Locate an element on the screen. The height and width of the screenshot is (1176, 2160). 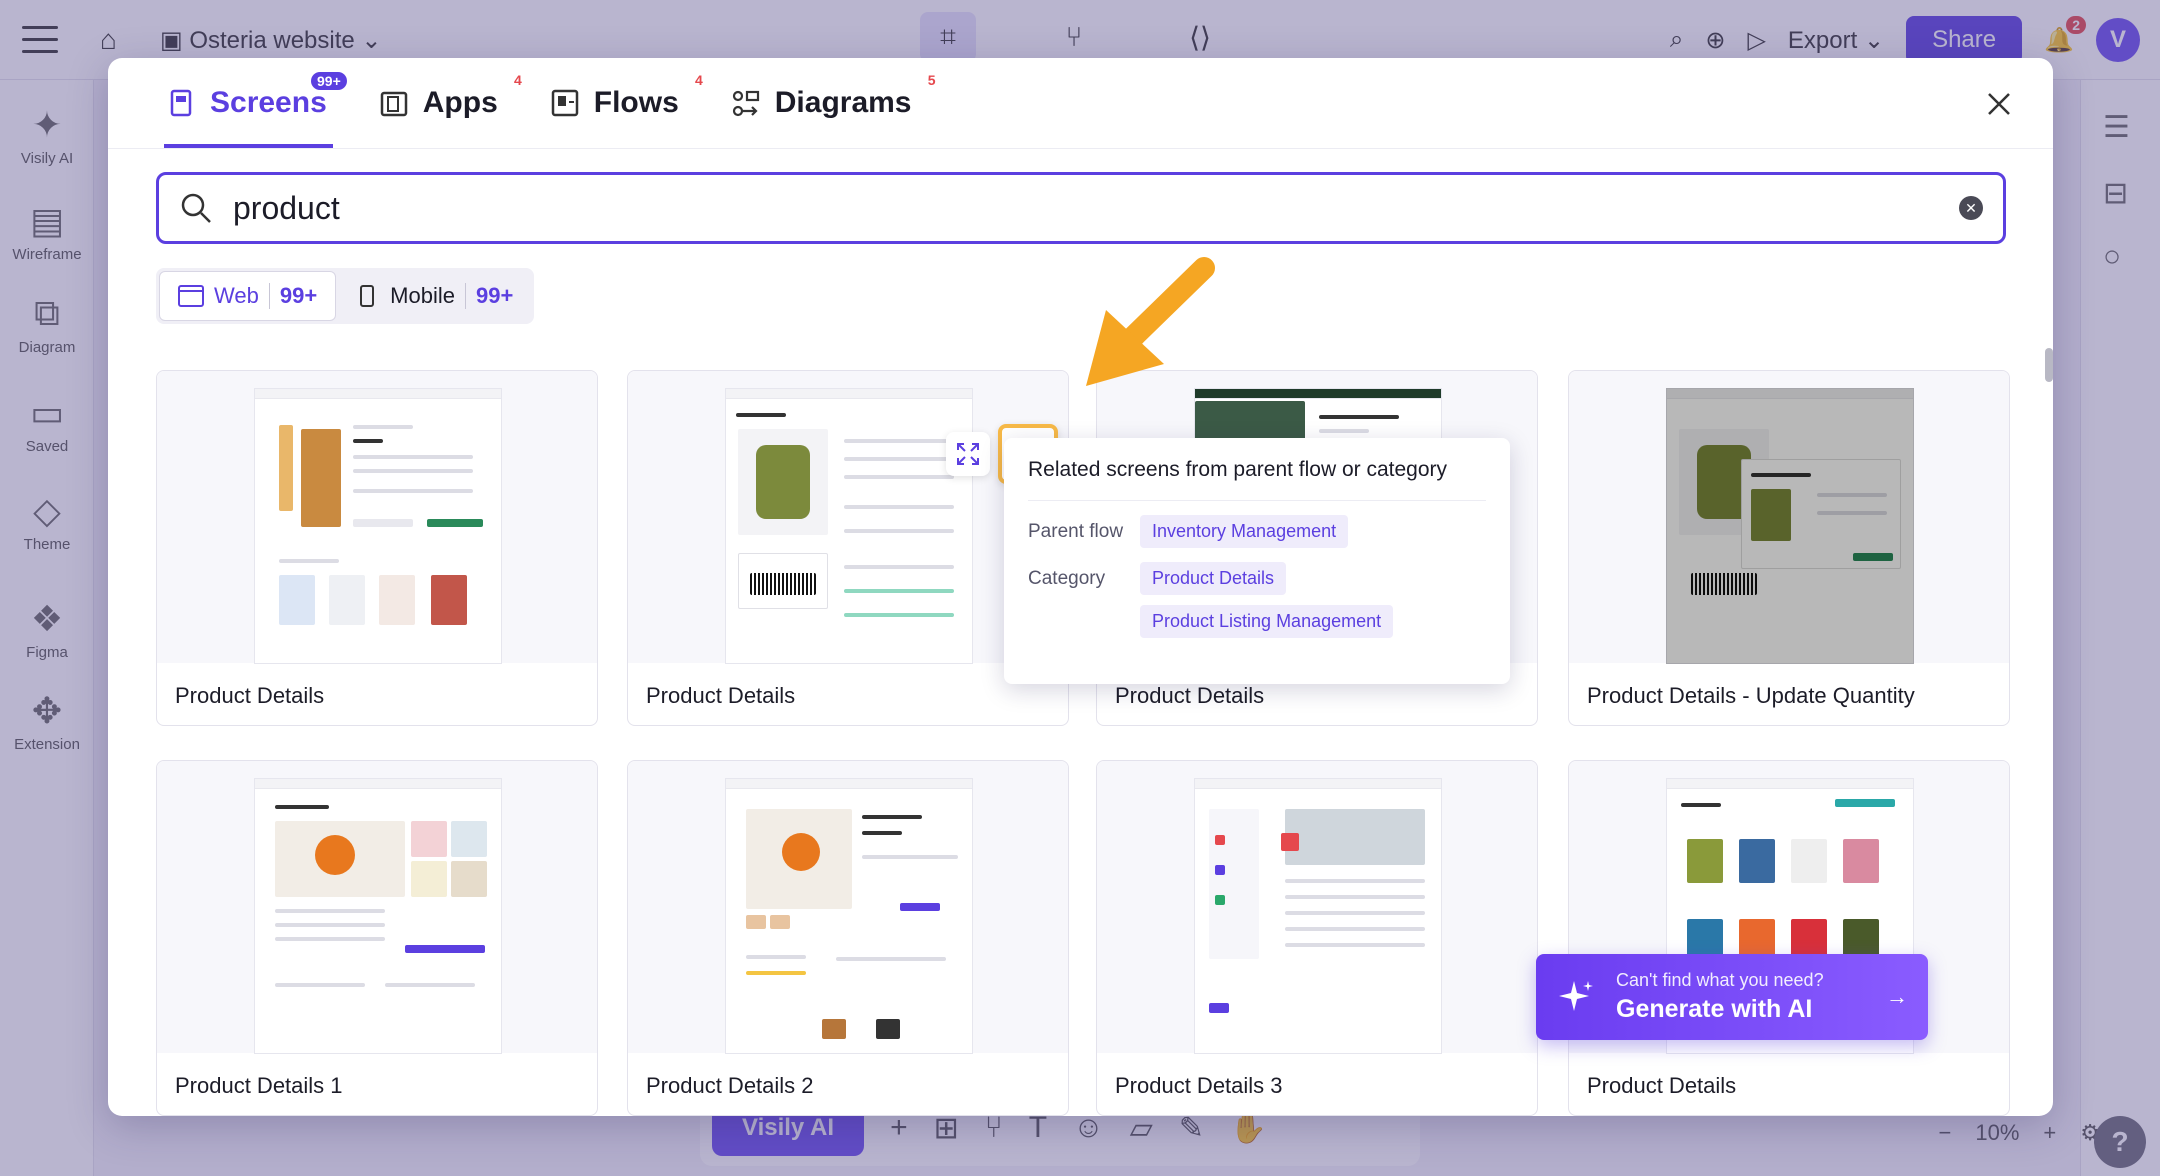
callout-arrow-icon is located at coordinates (1148, 329).